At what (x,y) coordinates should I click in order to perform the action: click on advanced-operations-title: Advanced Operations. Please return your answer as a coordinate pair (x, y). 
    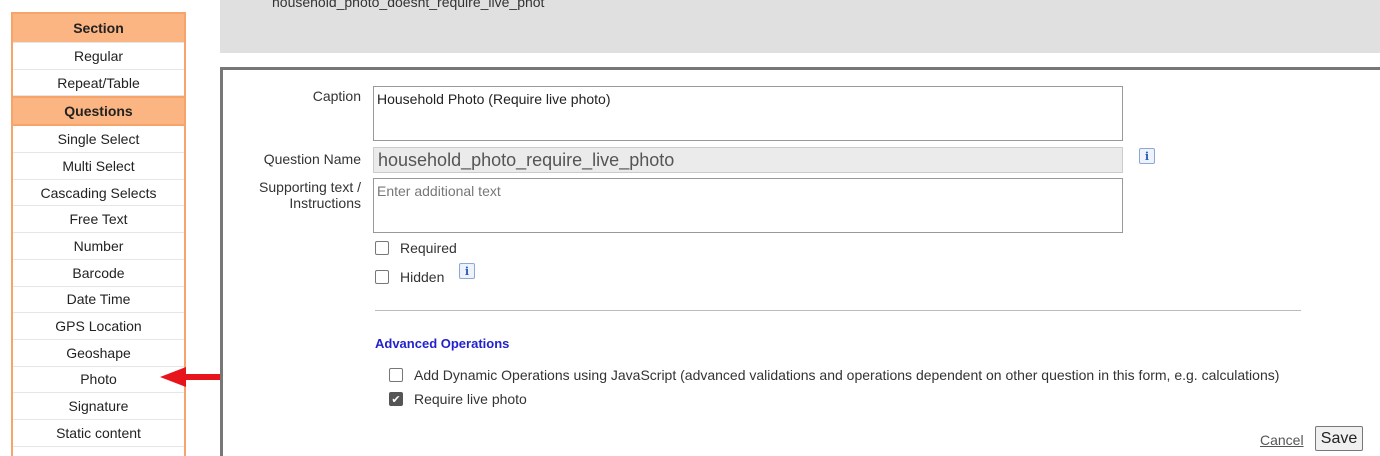
    Looking at the image, I should click on (442, 343).